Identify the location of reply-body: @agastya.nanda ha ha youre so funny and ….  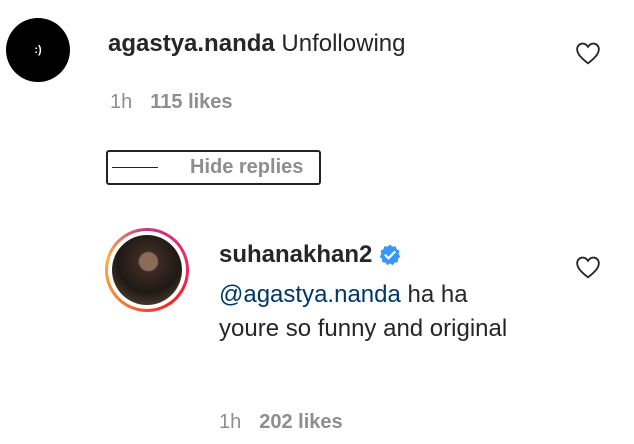
(369, 312).